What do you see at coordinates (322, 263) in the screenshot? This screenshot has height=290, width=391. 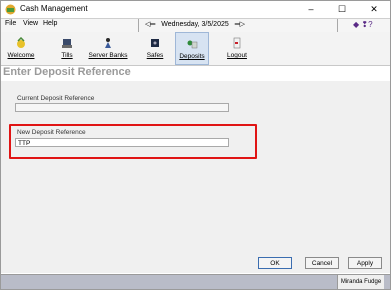 I see `cancel-button: Cancel` at bounding box center [322, 263].